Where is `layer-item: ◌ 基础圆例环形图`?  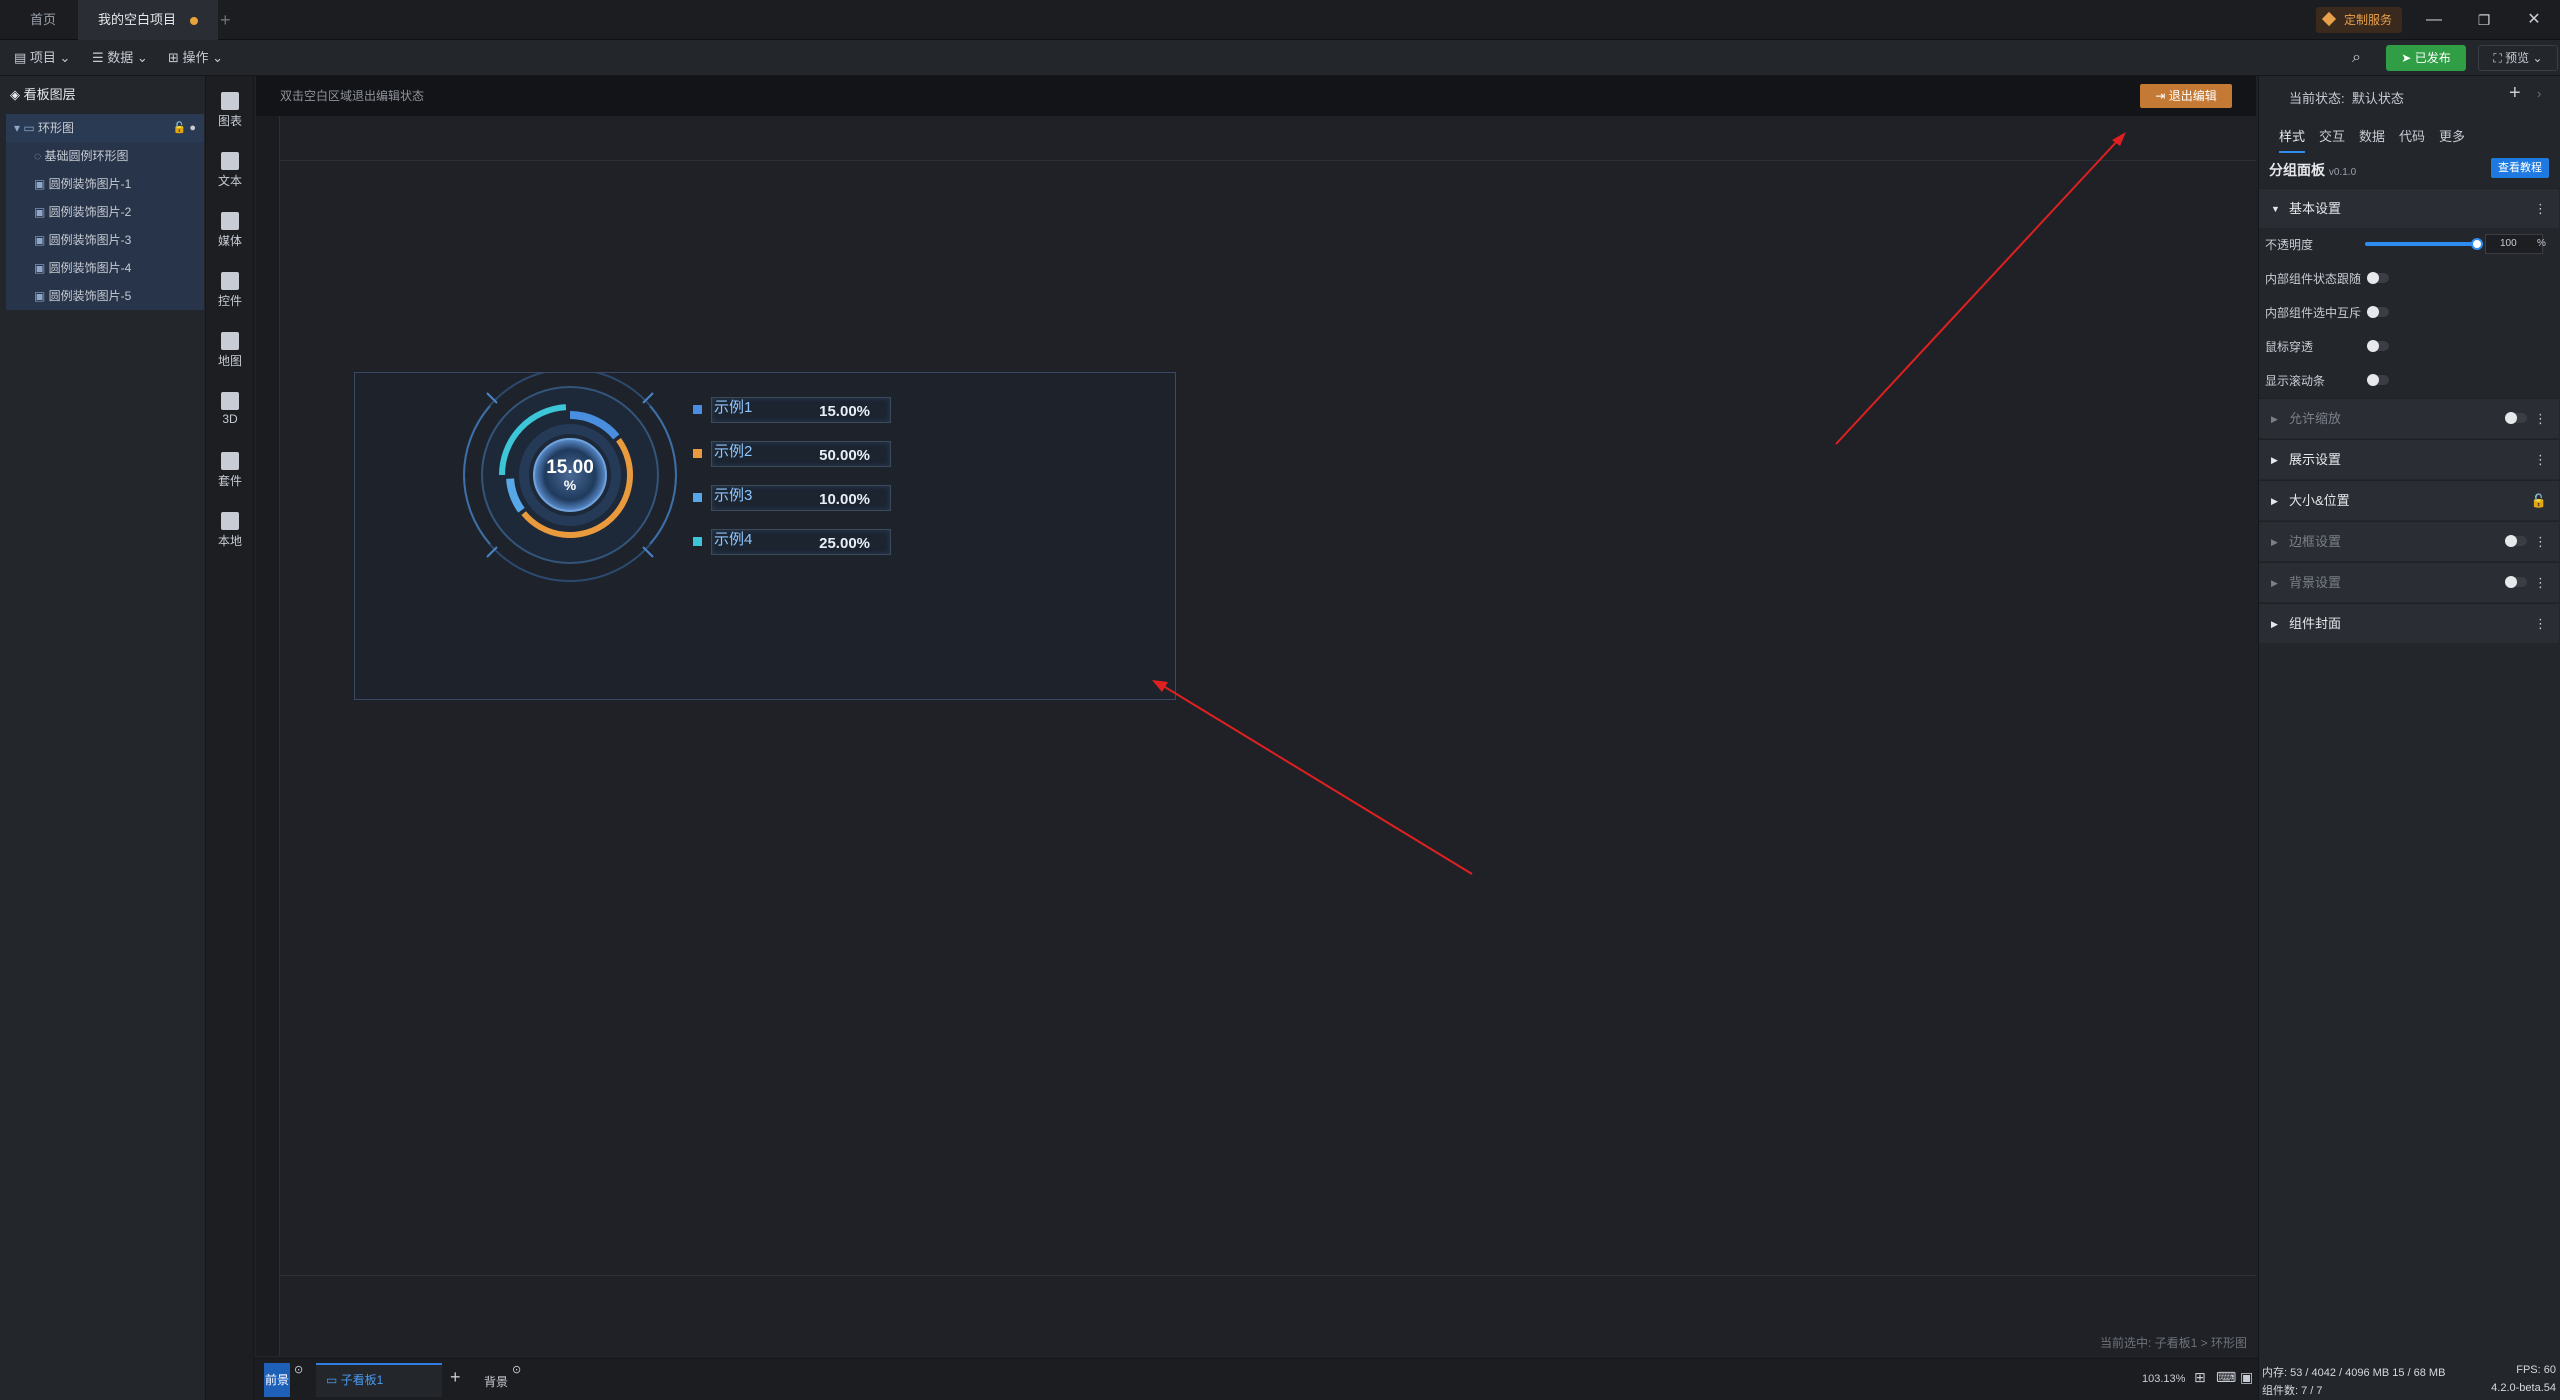
layer-item: ◌ 基础圆例环形图 is located at coordinates (105, 156).